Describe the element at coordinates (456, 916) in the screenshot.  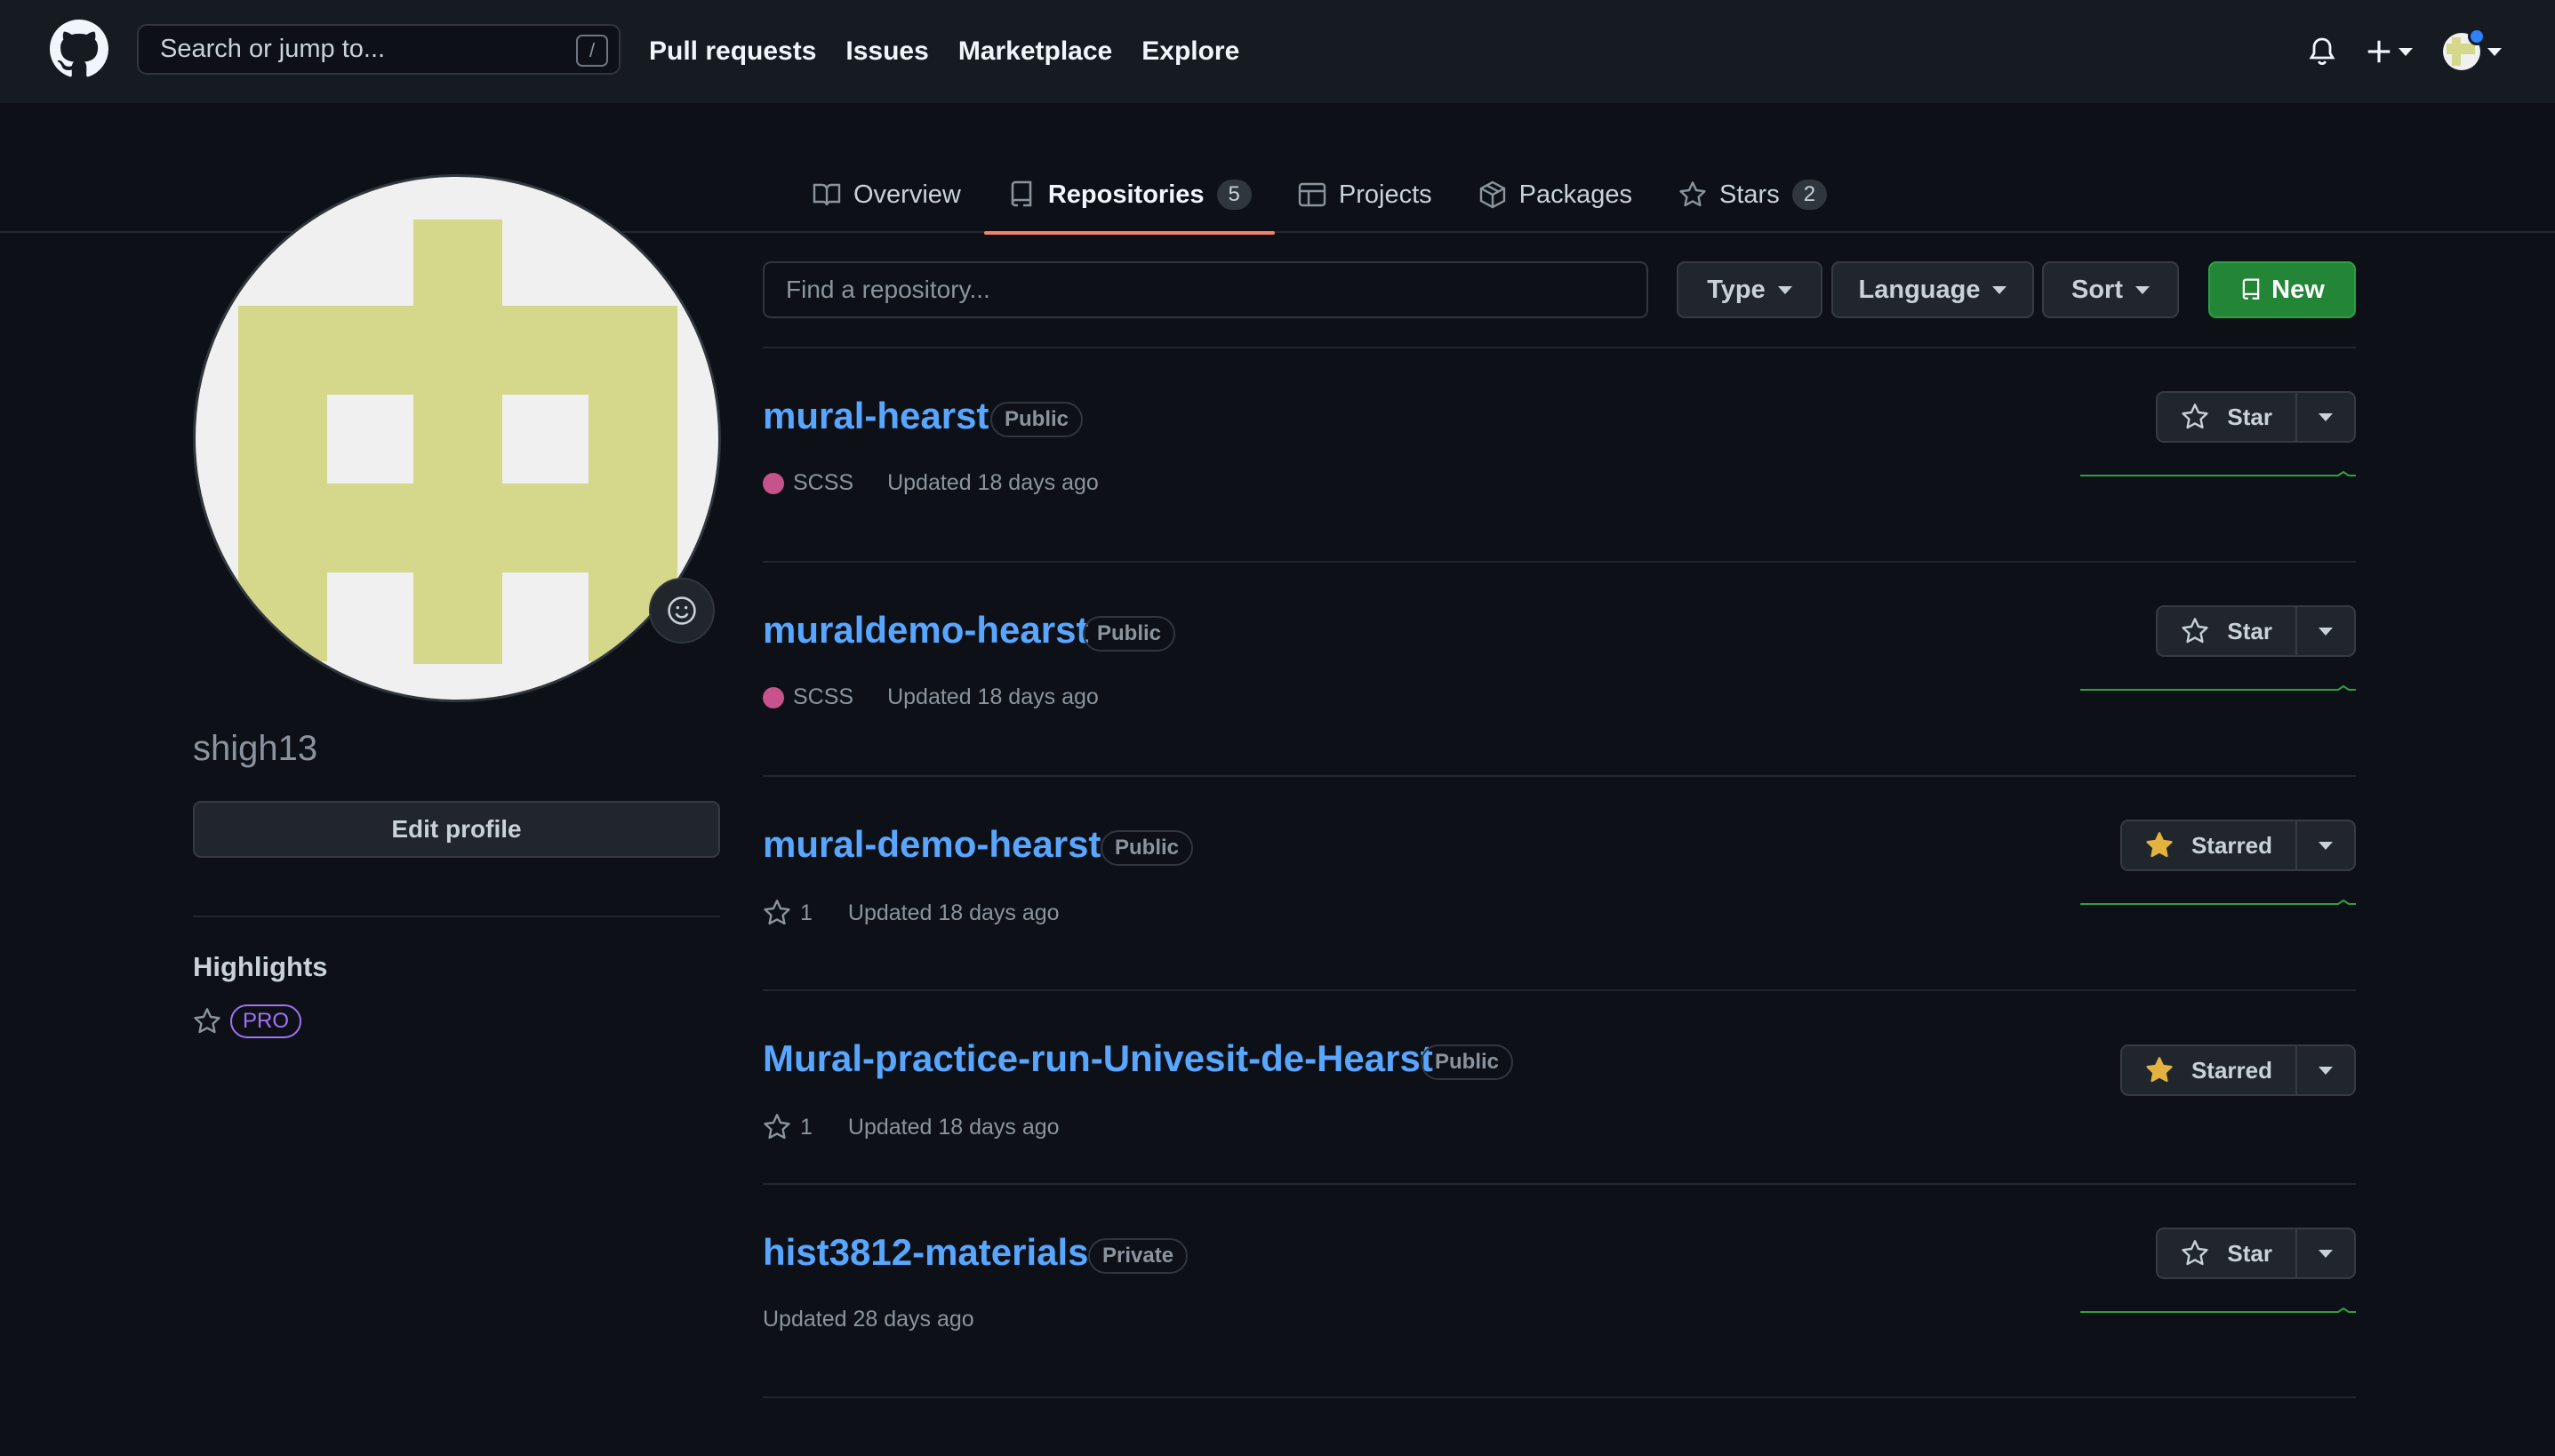
I see `sidebar-divider` at that location.